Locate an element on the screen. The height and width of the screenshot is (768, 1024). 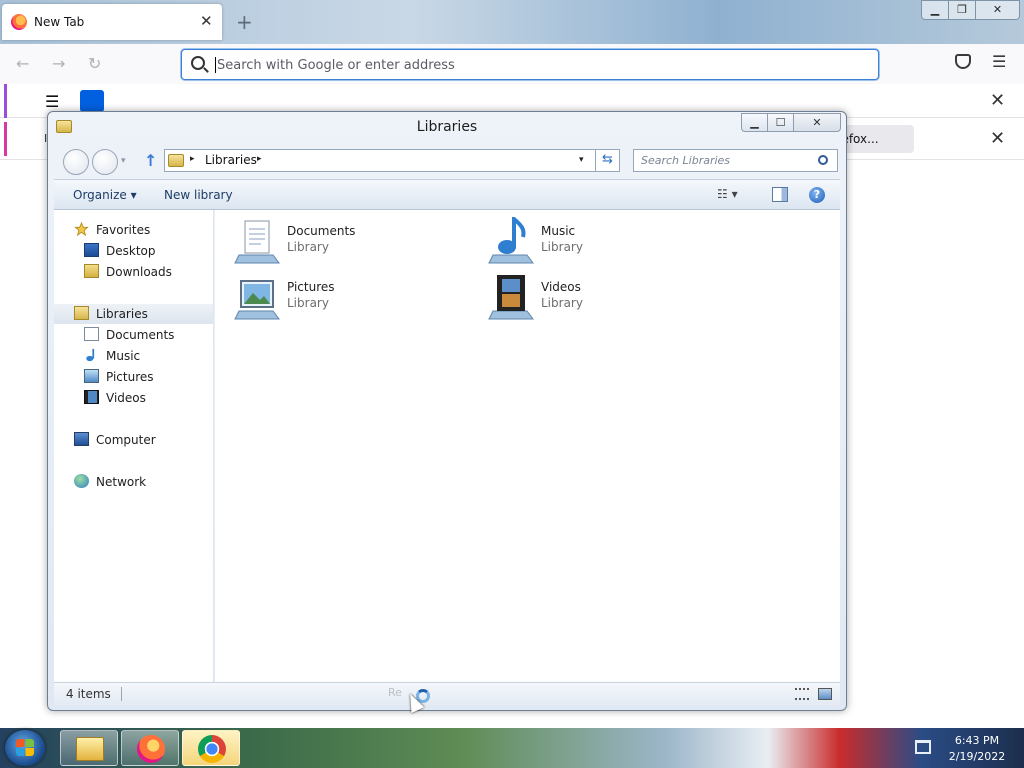
windows-logo-icon is located at coordinates (25, 747).